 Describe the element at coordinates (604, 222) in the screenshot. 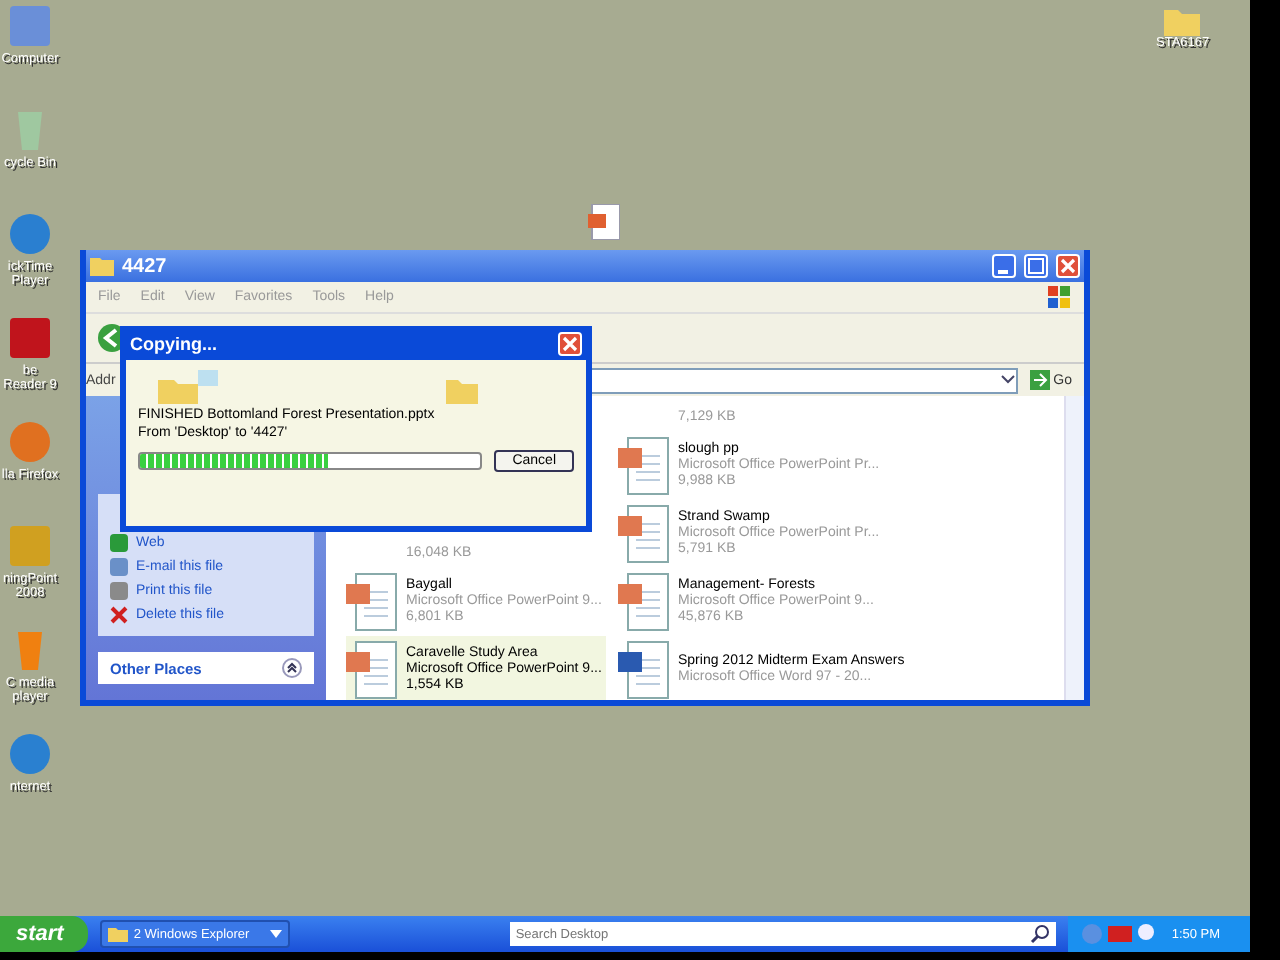

I see `file-icon` at that location.